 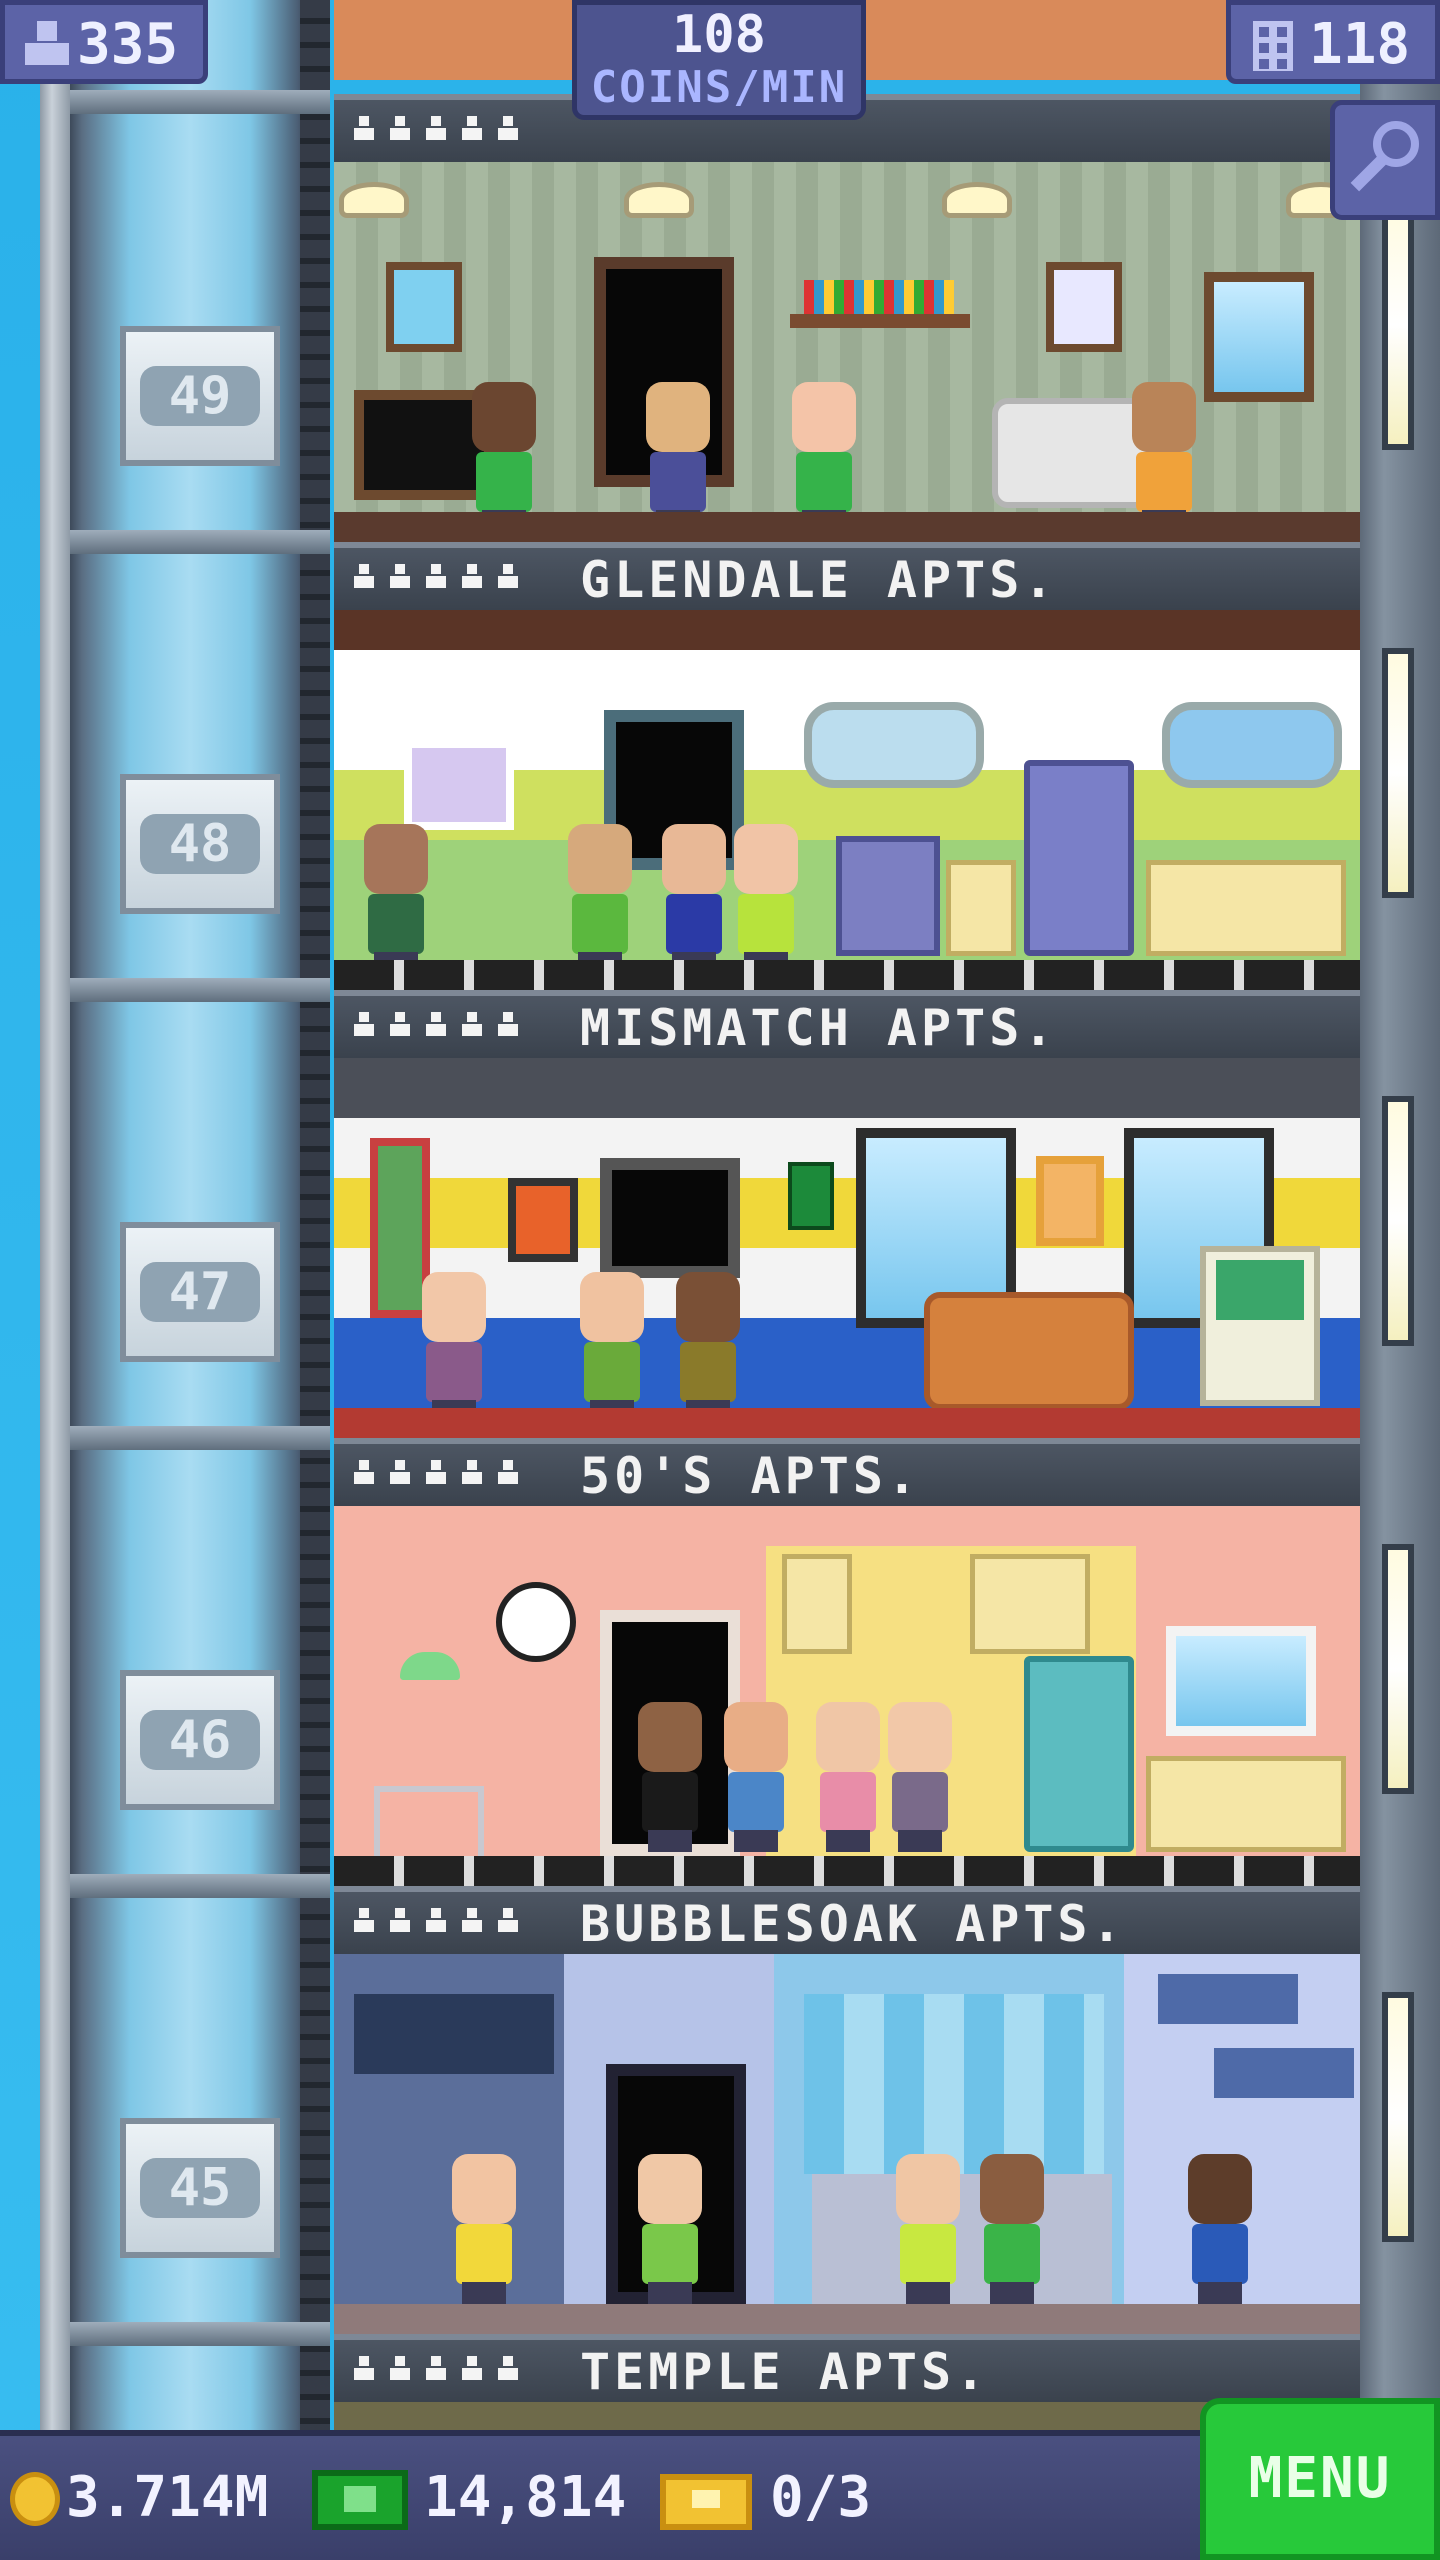 What do you see at coordinates (706, 2502) in the screenshot?
I see `ticket-icon` at bounding box center [706, 2502].